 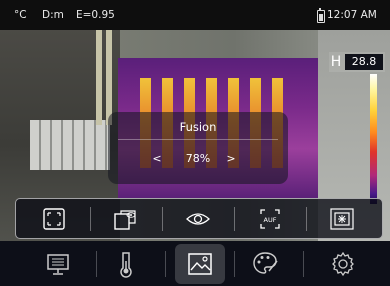 I want to click on auto-focus-button: AUF, so click(x=270, y=219).